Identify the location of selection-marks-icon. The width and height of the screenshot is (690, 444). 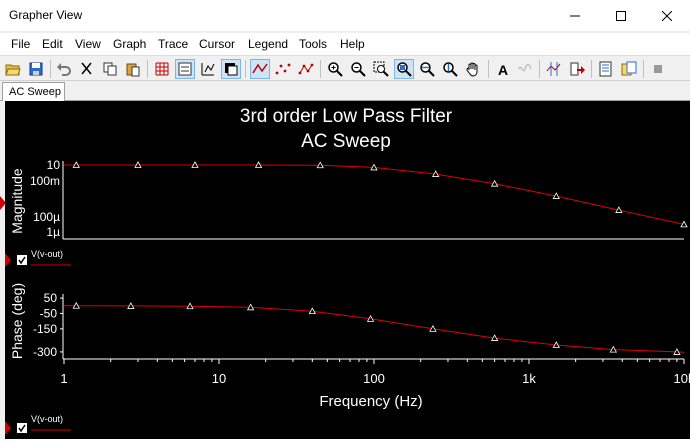
(208, 69).